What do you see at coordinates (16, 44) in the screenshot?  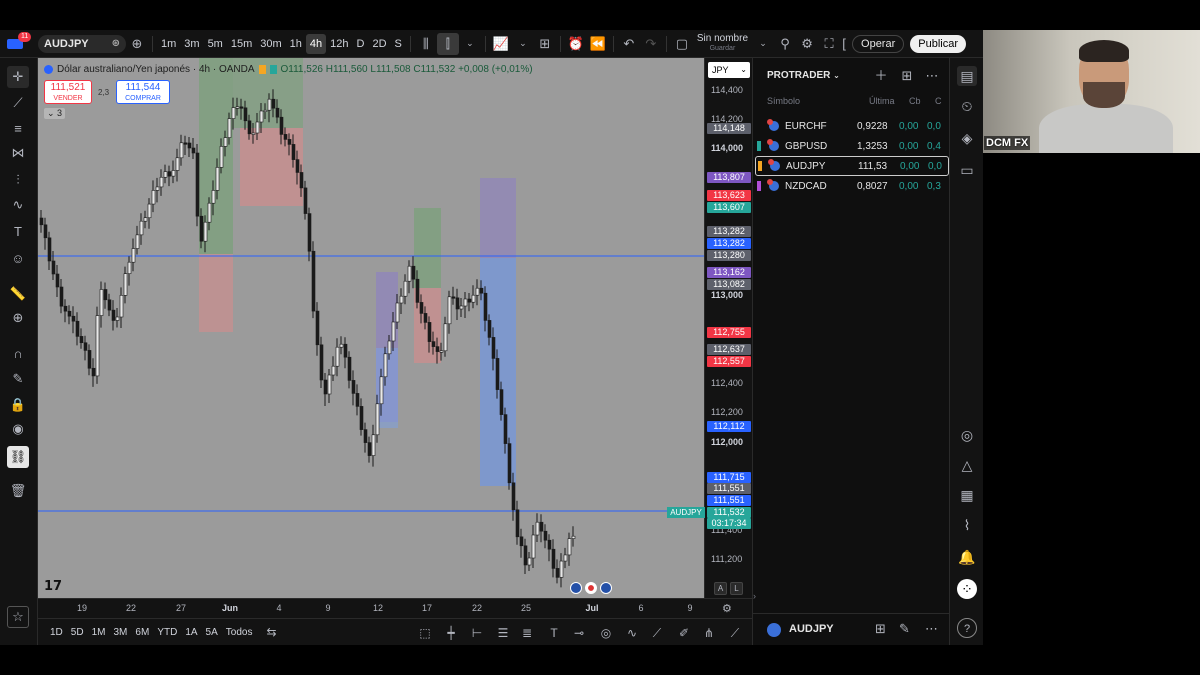 I see `logo: 11` at bounding box center [16, 44].